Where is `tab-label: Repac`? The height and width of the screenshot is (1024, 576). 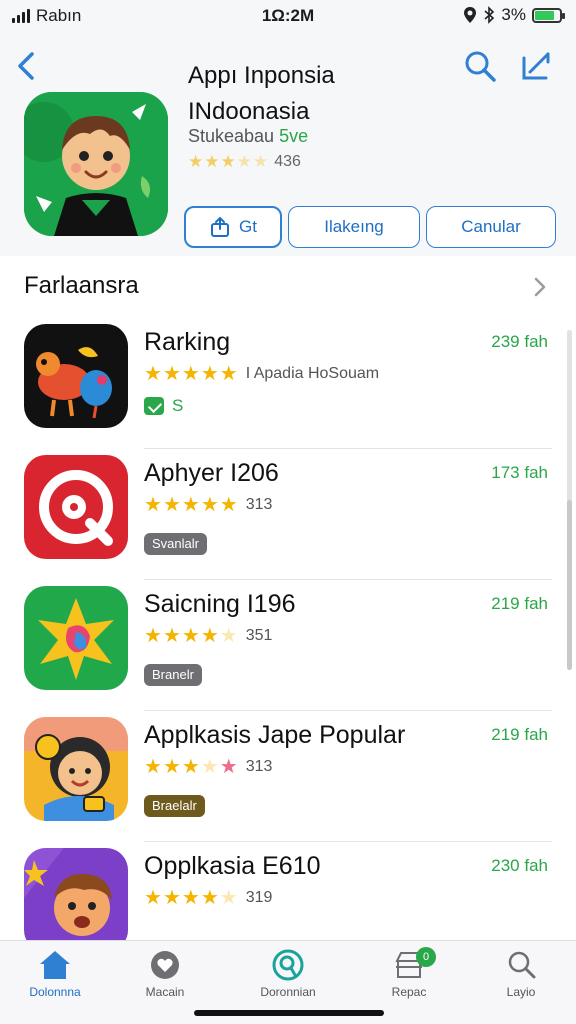 tab-label: Repac is located at coordinates (409, 992).